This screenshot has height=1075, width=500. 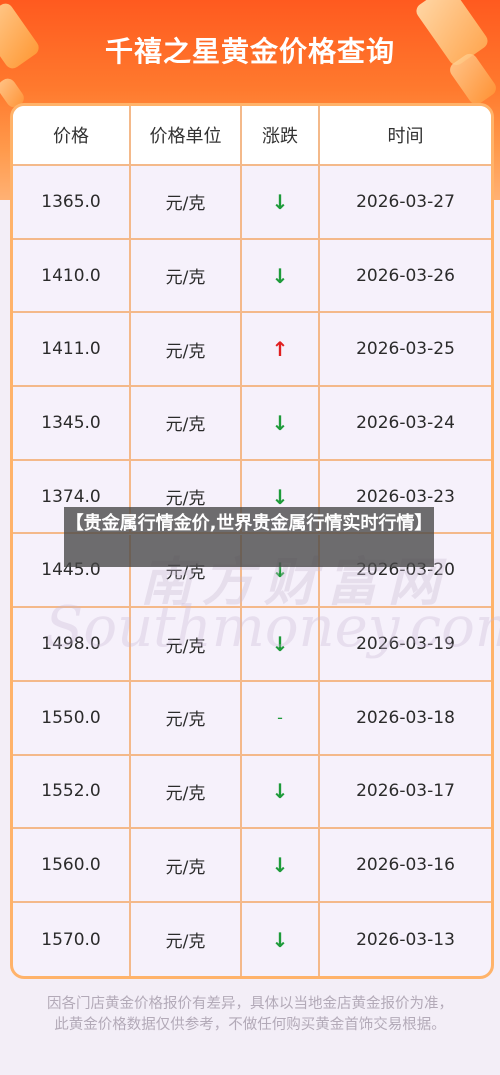 I want to click on date-cell: 2026-03-19, so click(x=405, y=644).